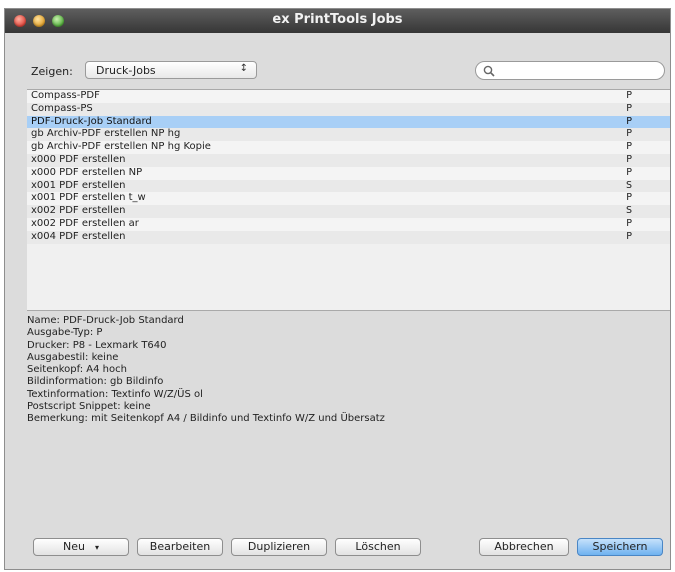 The width and height of the screenshot is (675, 572). Describe the element at coordinates (348, 160) in the screenshot. I see `job-row: x000 PDF erstellen P` at that location.